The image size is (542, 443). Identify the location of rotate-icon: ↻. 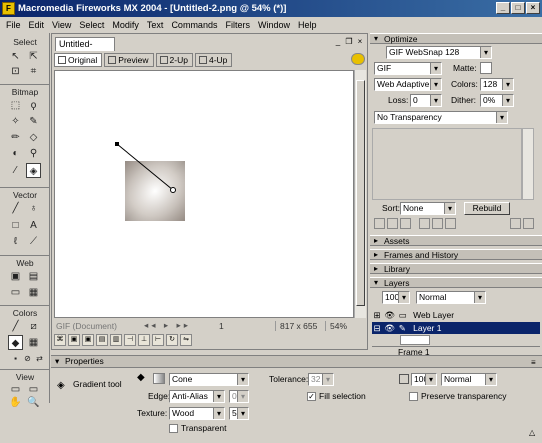
(172, 340).